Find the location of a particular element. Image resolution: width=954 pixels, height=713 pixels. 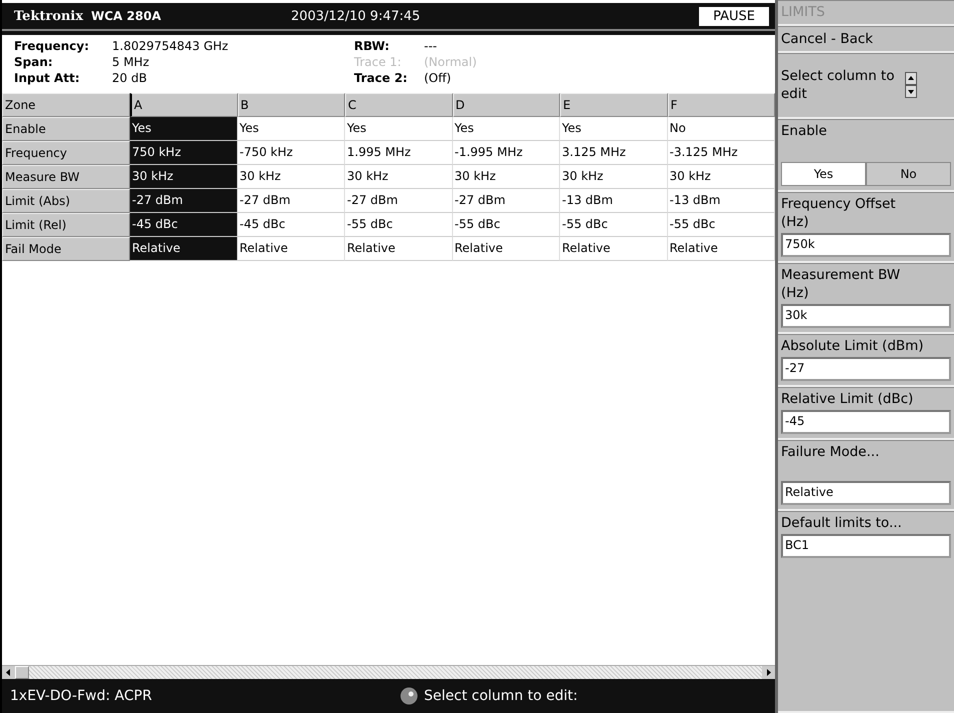

model-name: WCA 280A is located at coordinates (126, 16).